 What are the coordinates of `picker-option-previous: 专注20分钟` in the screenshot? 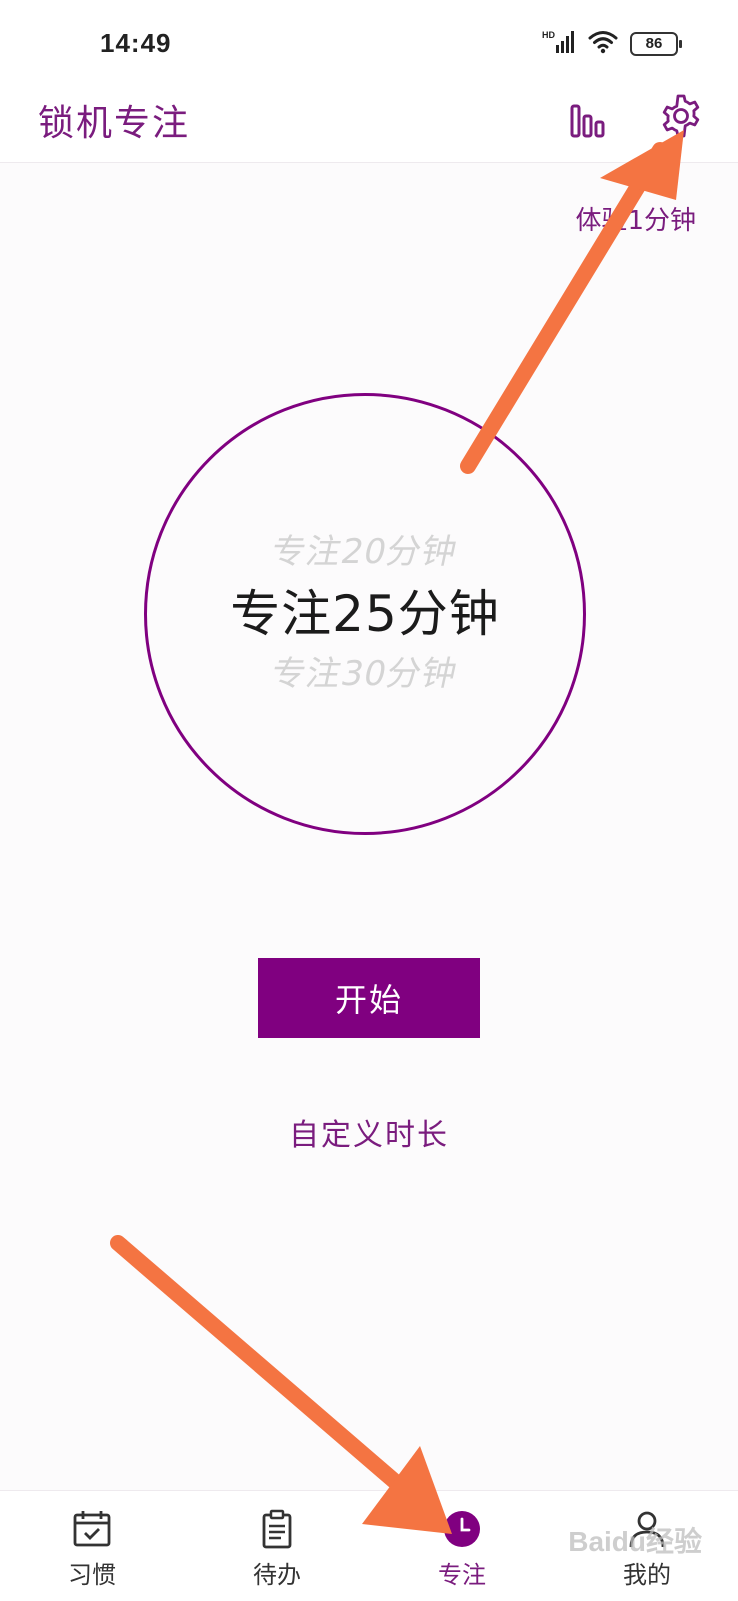 It's located at (365, 548).